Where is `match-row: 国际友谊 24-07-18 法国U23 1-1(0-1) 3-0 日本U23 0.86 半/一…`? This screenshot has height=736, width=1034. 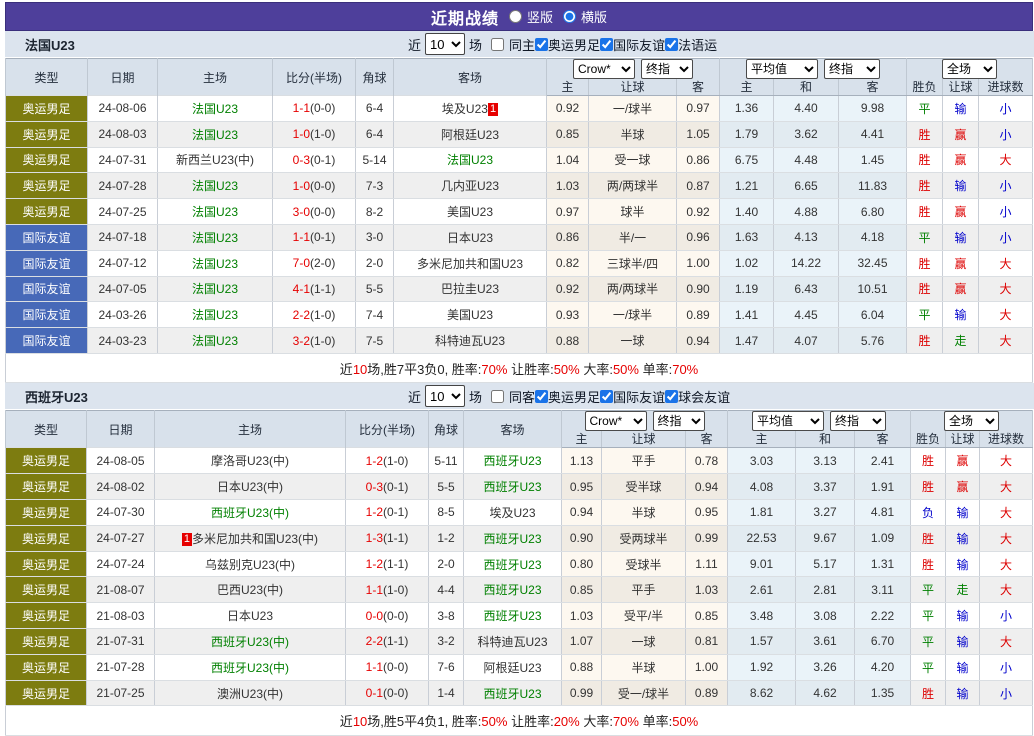
match-row: 国际友谊 24-07-18 法国U23 1-1(0-1) 3-0 日本U23 0.86 半/一… is located at coordinates (519, 237).